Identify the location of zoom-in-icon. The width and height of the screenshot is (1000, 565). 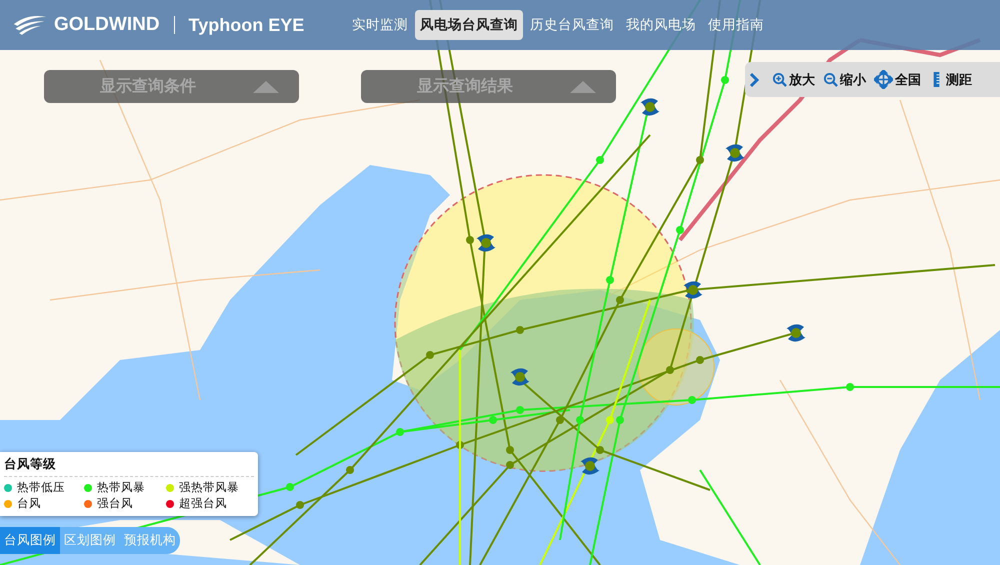
(779, 79).